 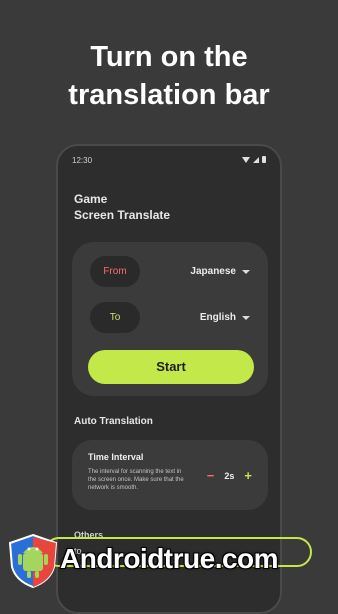 I want to click on from-label: From, so click(x=115, y=271).